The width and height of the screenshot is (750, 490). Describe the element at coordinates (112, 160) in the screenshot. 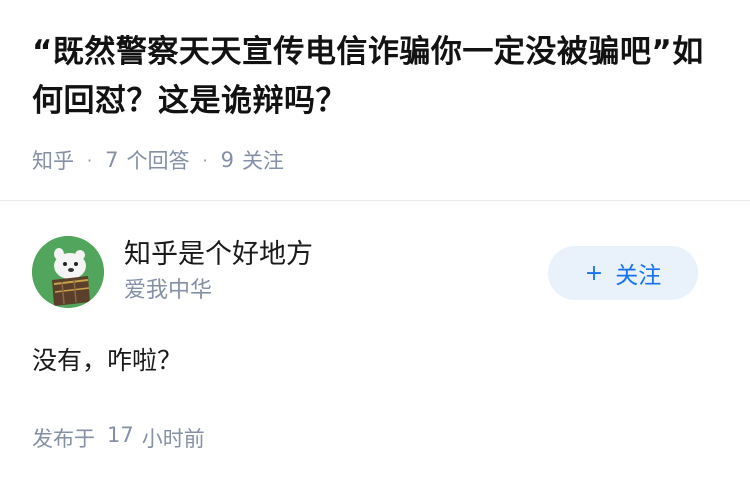

I see `answer-count: 7` at that location.